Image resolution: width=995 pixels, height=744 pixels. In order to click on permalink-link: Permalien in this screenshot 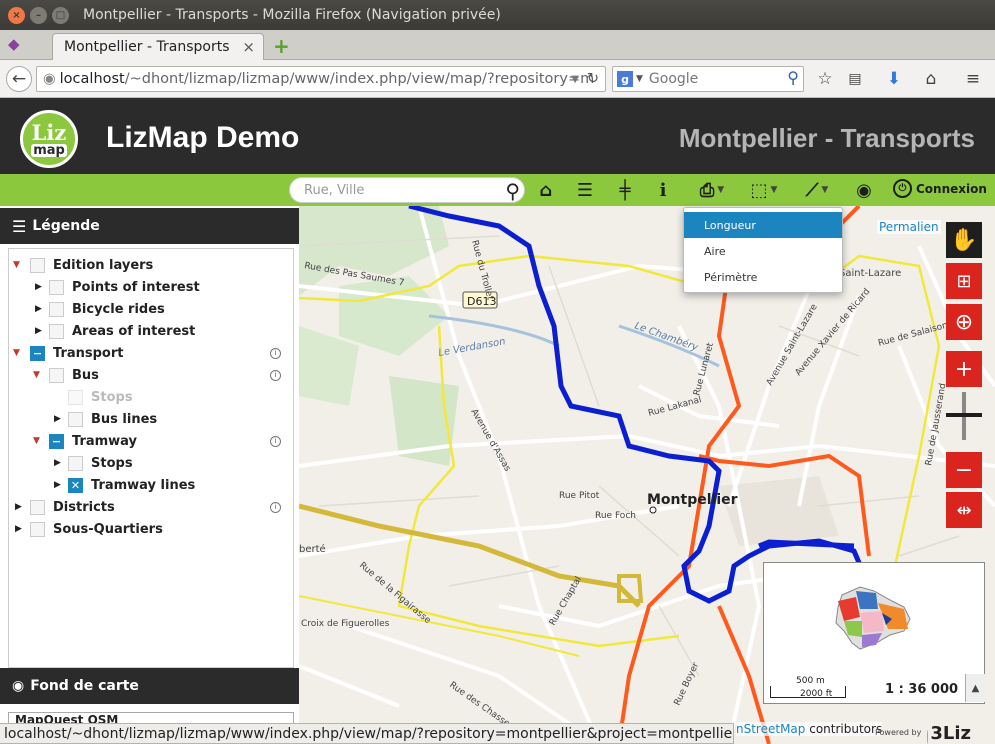, I will do `click(909, 227)`.